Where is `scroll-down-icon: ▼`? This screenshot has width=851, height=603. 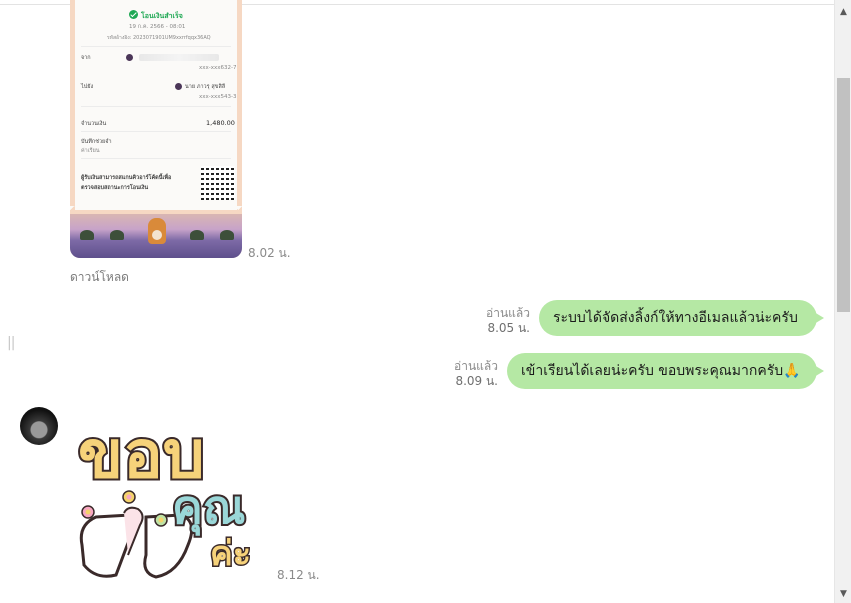 scroll-down-icon: ▼ is located at coordinates (843, 594).